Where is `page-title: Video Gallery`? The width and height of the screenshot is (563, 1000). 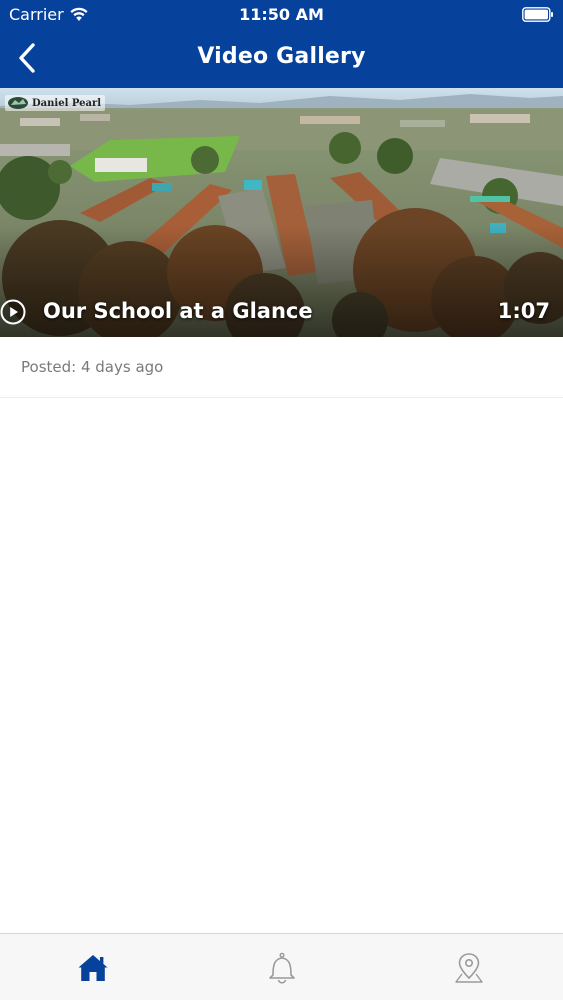 page-title: Video Gallery is located at coordinates (281, 56).